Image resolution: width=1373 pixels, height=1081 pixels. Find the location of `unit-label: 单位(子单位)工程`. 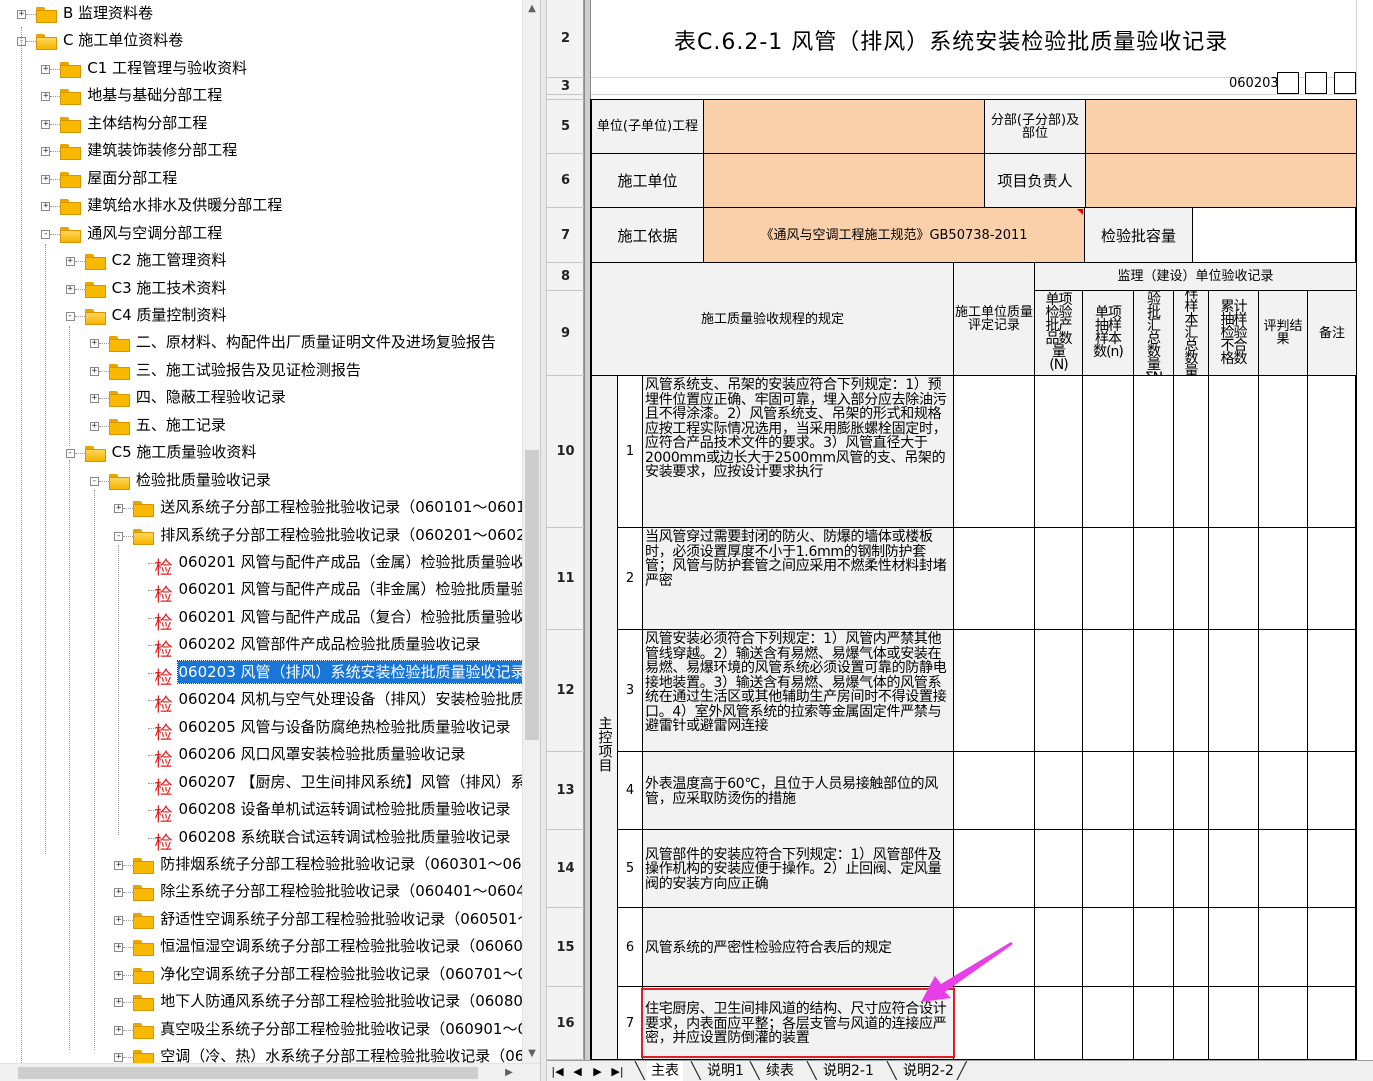

unit-label: 单位(子单位)工程 is located at coordinates (648, 127).